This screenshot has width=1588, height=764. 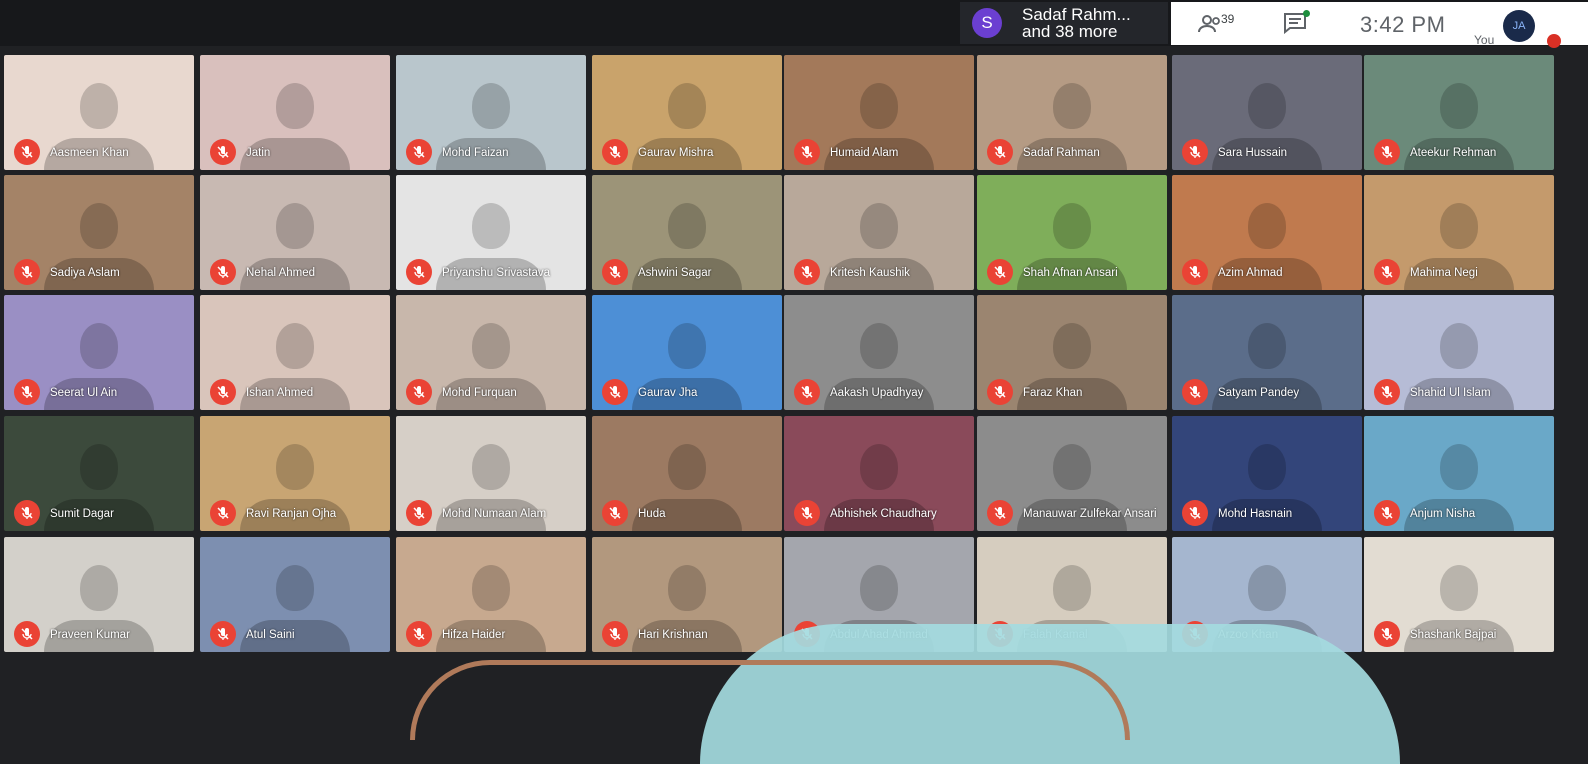 I want to click on participant-tile: Humaid Alam, so click(x=879, y=112).